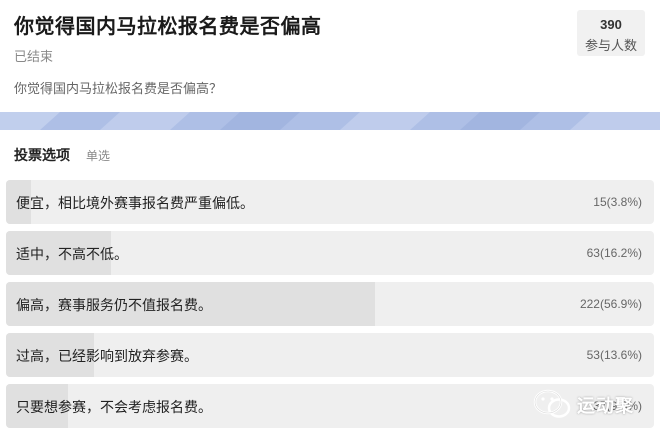 The height and width of the screenshot is (435, 660). What do you see at coordinates (605, 406) in the screenshot?
I see `watermark-text: 运动聚` at bounding box center [605, 406].